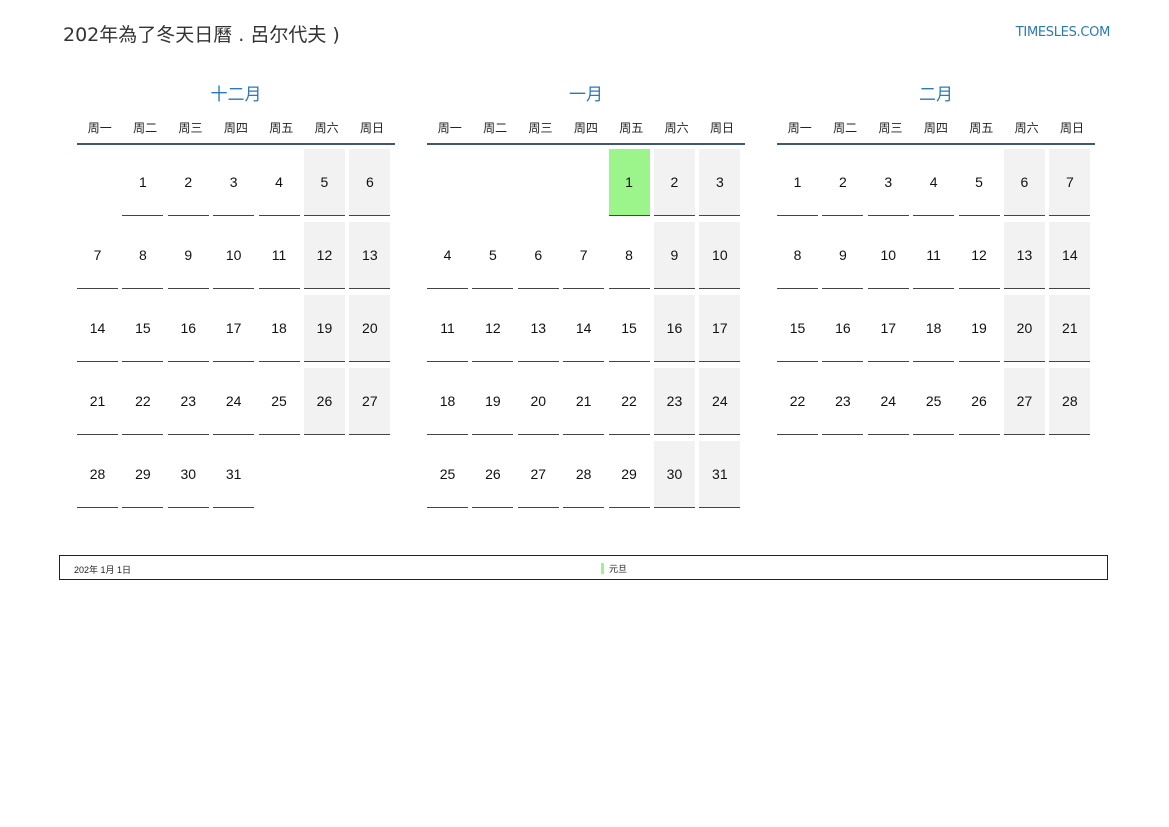  I want to click on legend-holiday-entry: 元旦, so click(614, 568).